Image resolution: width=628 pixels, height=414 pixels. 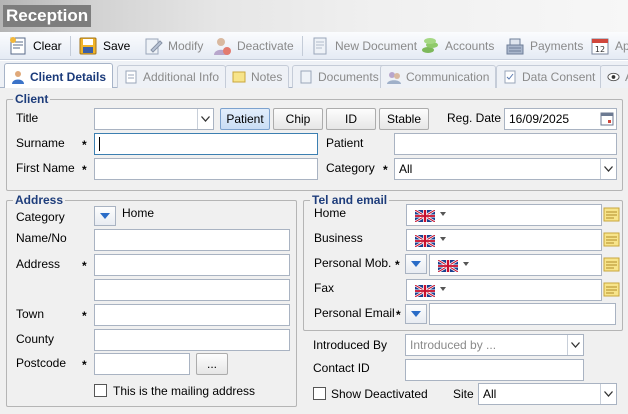 I want to click on new-document-button: New Document, so click(x=363, y=45).